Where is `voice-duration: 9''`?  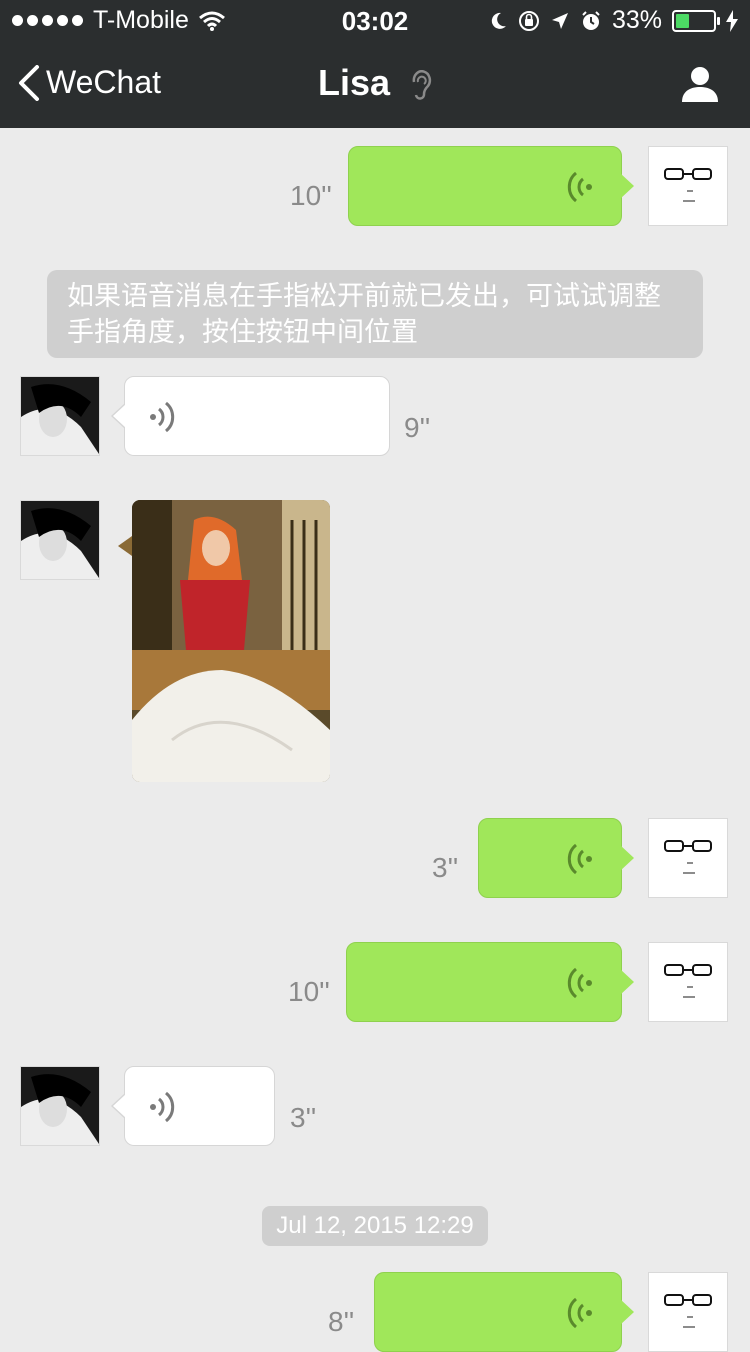 voice-duration: 9'' is located at coordinates (417, 427).